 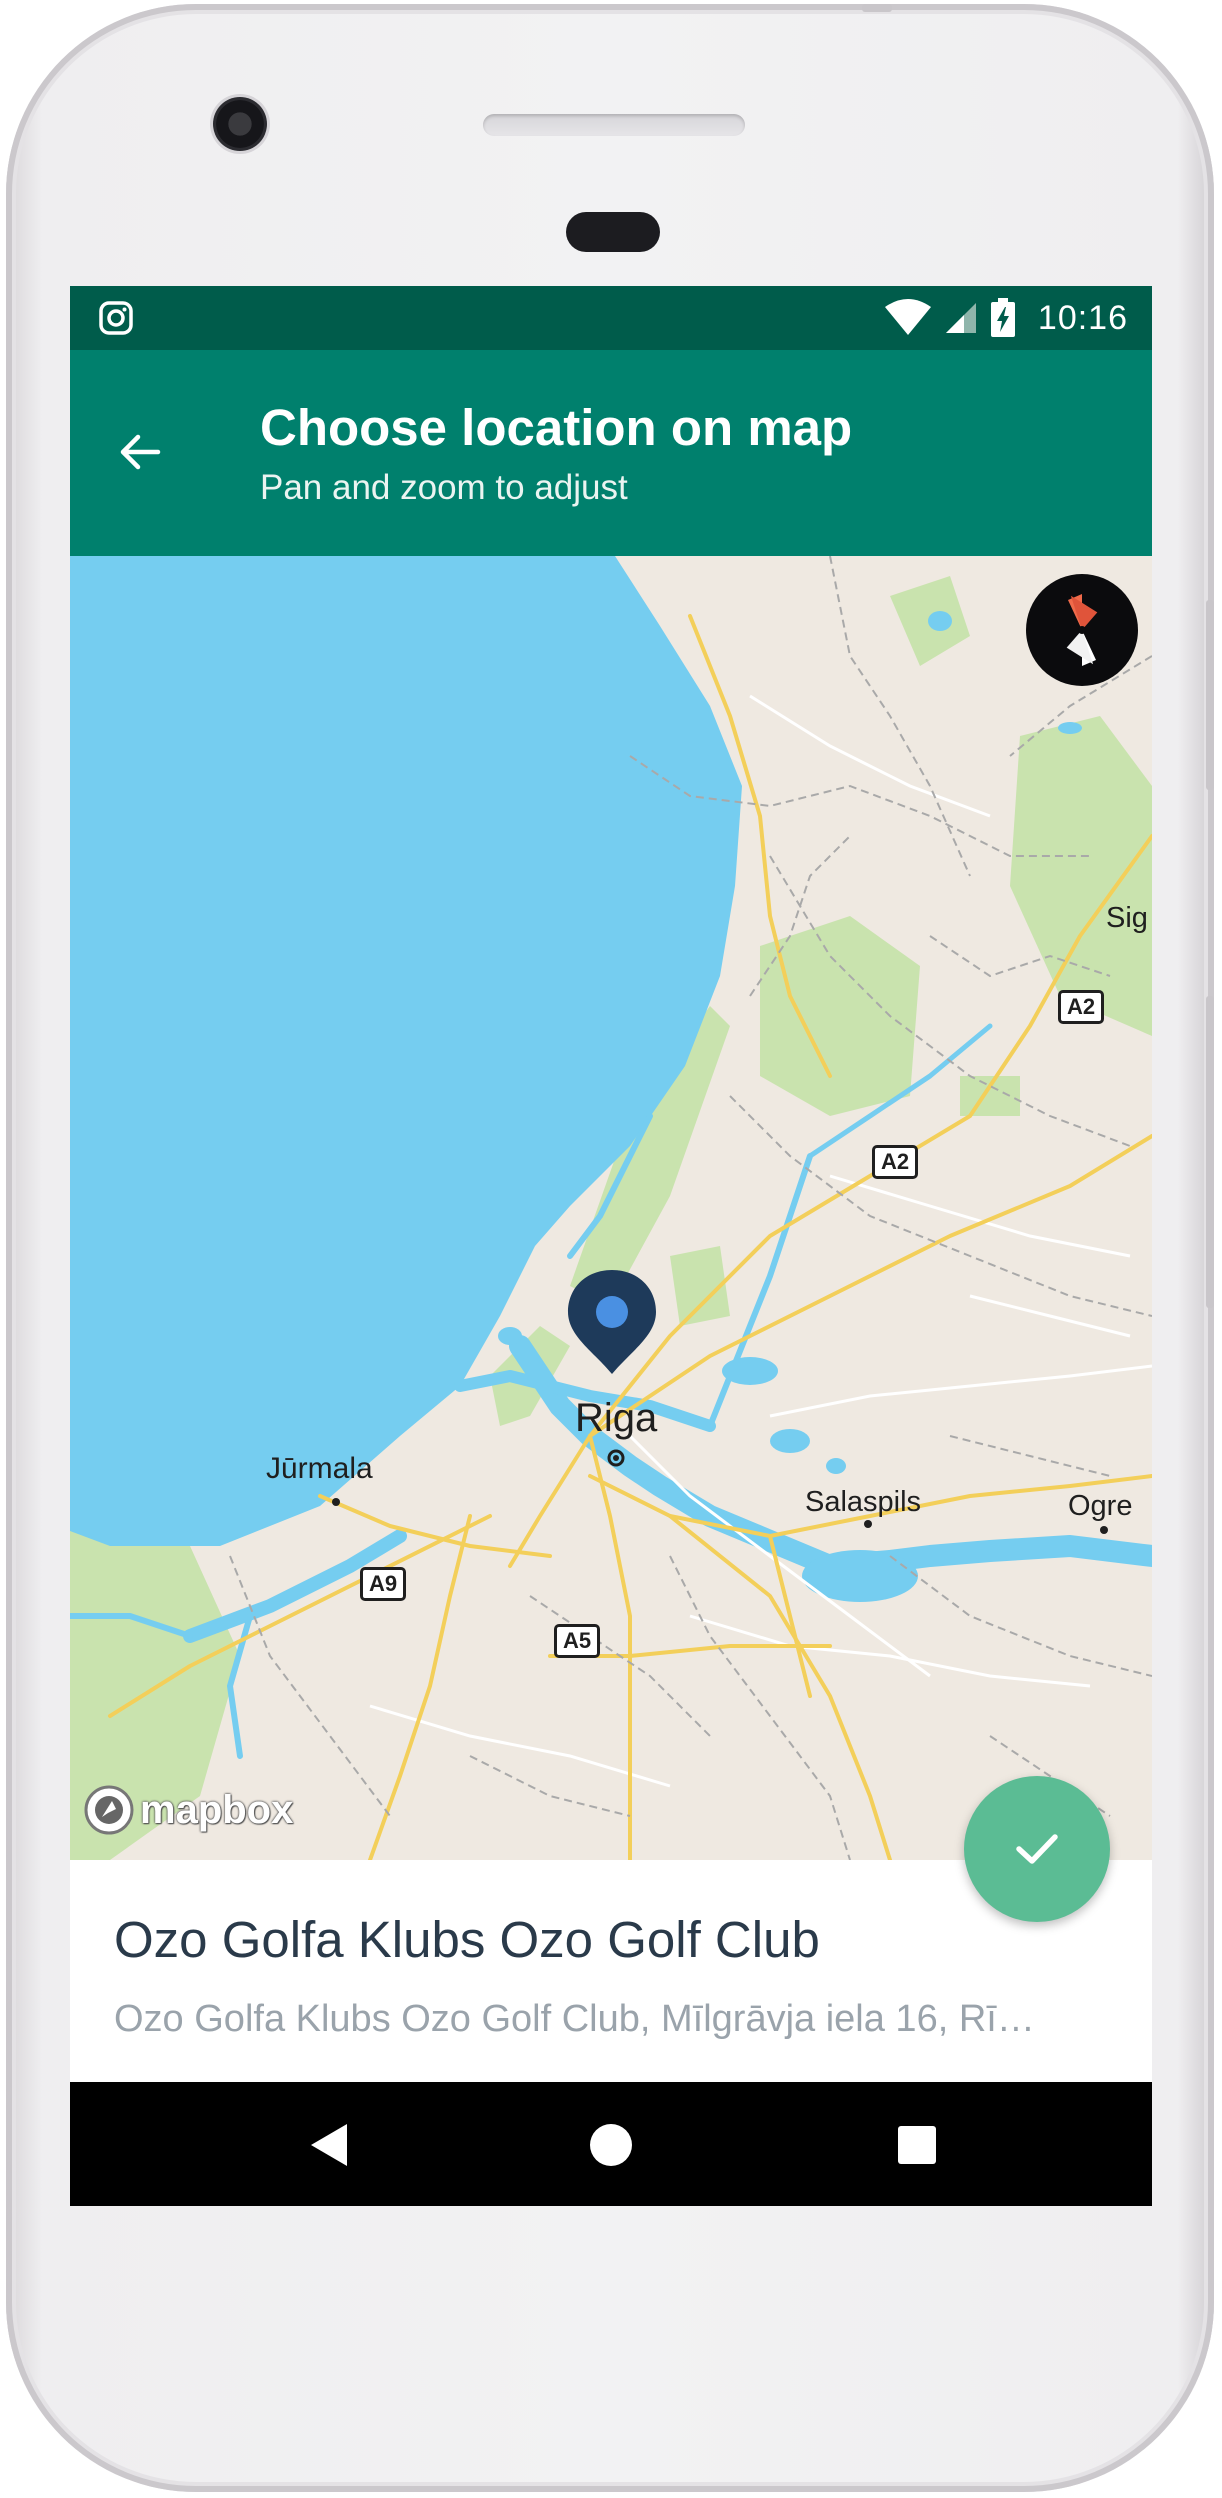 What do you see at coordinates (613, 232) in the screenshot?
I see `proximity-sensor` at bounding box center [613, 232].